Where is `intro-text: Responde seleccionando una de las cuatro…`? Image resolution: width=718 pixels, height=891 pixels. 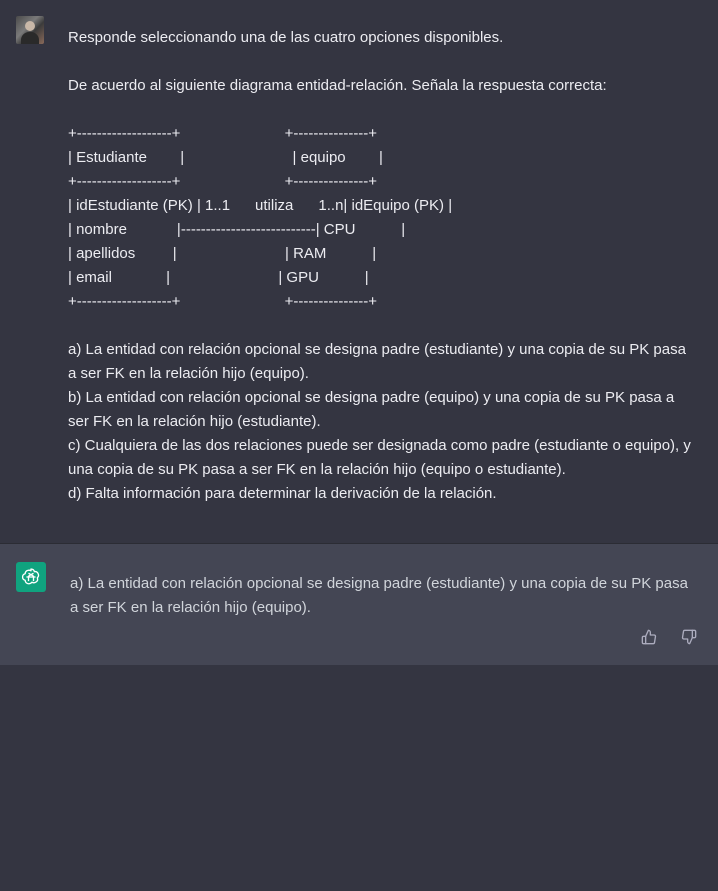 intro-text: Responde seleccionando una de las cuatro… is located at coordinates (286, 37).